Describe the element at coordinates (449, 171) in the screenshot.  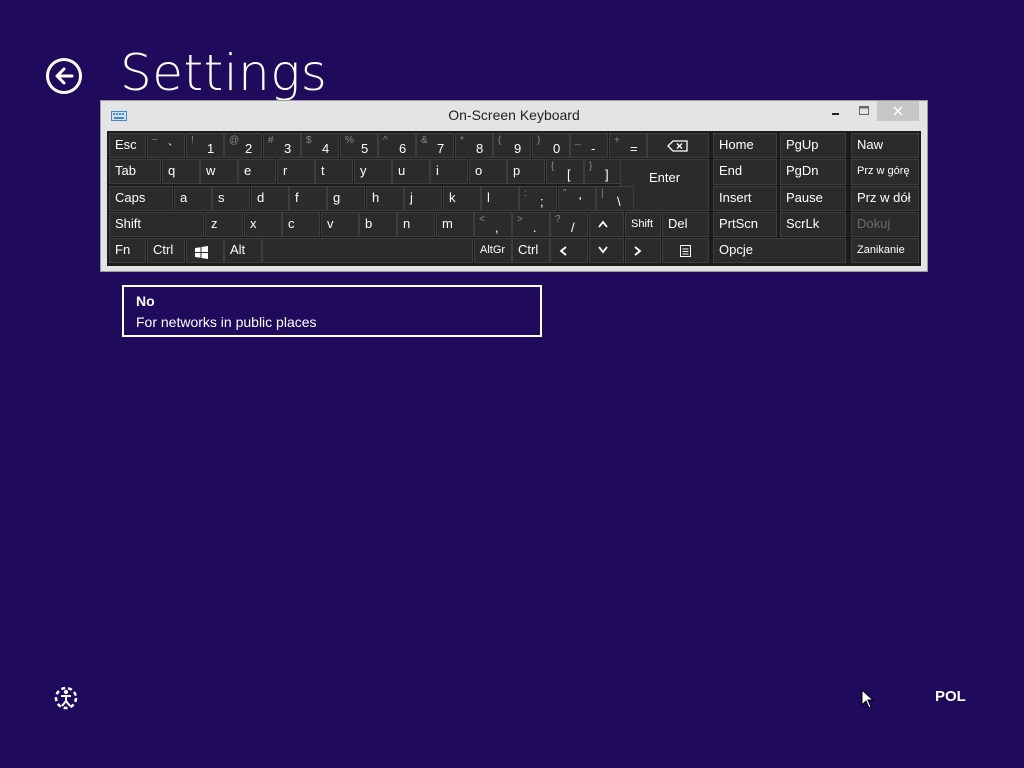
I see `key-i: i` at that location.